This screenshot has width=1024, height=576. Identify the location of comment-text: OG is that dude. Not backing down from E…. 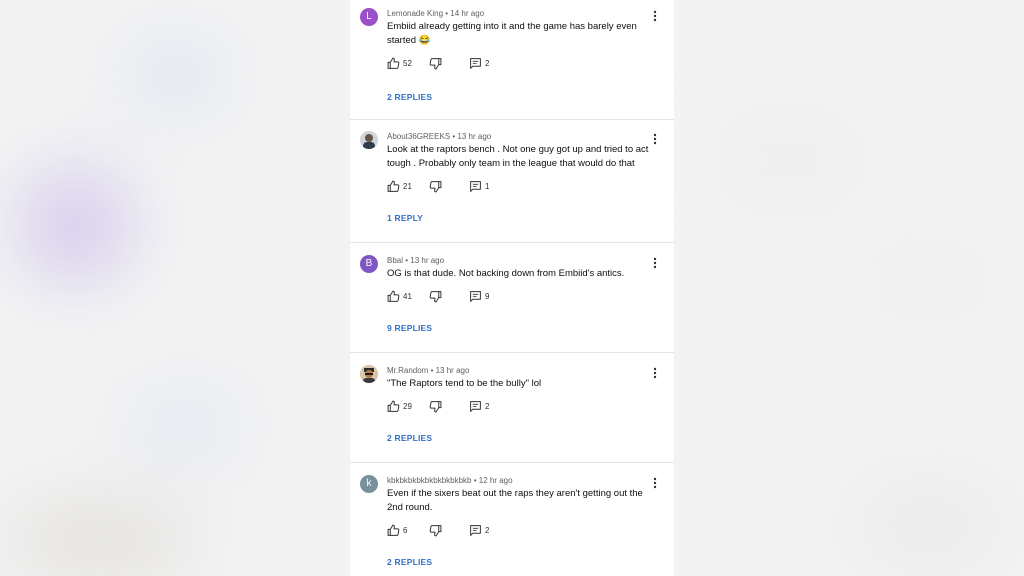
(506, 273).